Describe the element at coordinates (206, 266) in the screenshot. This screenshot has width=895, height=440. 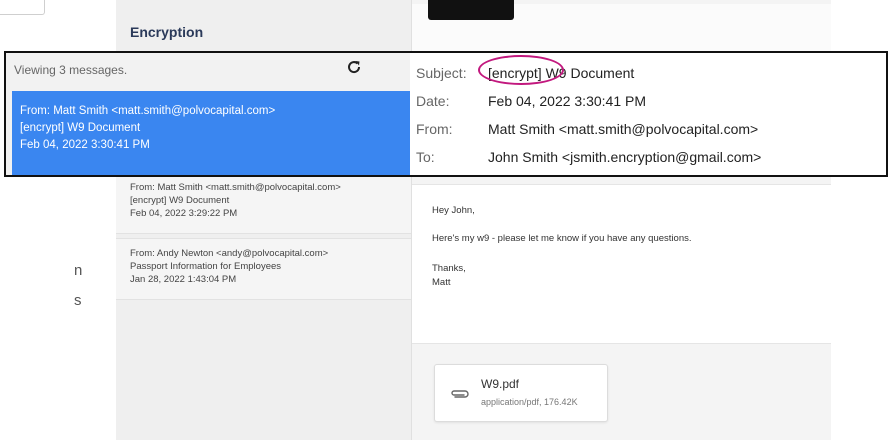
I see `message-subject: Passport Information for Employees` at that location.